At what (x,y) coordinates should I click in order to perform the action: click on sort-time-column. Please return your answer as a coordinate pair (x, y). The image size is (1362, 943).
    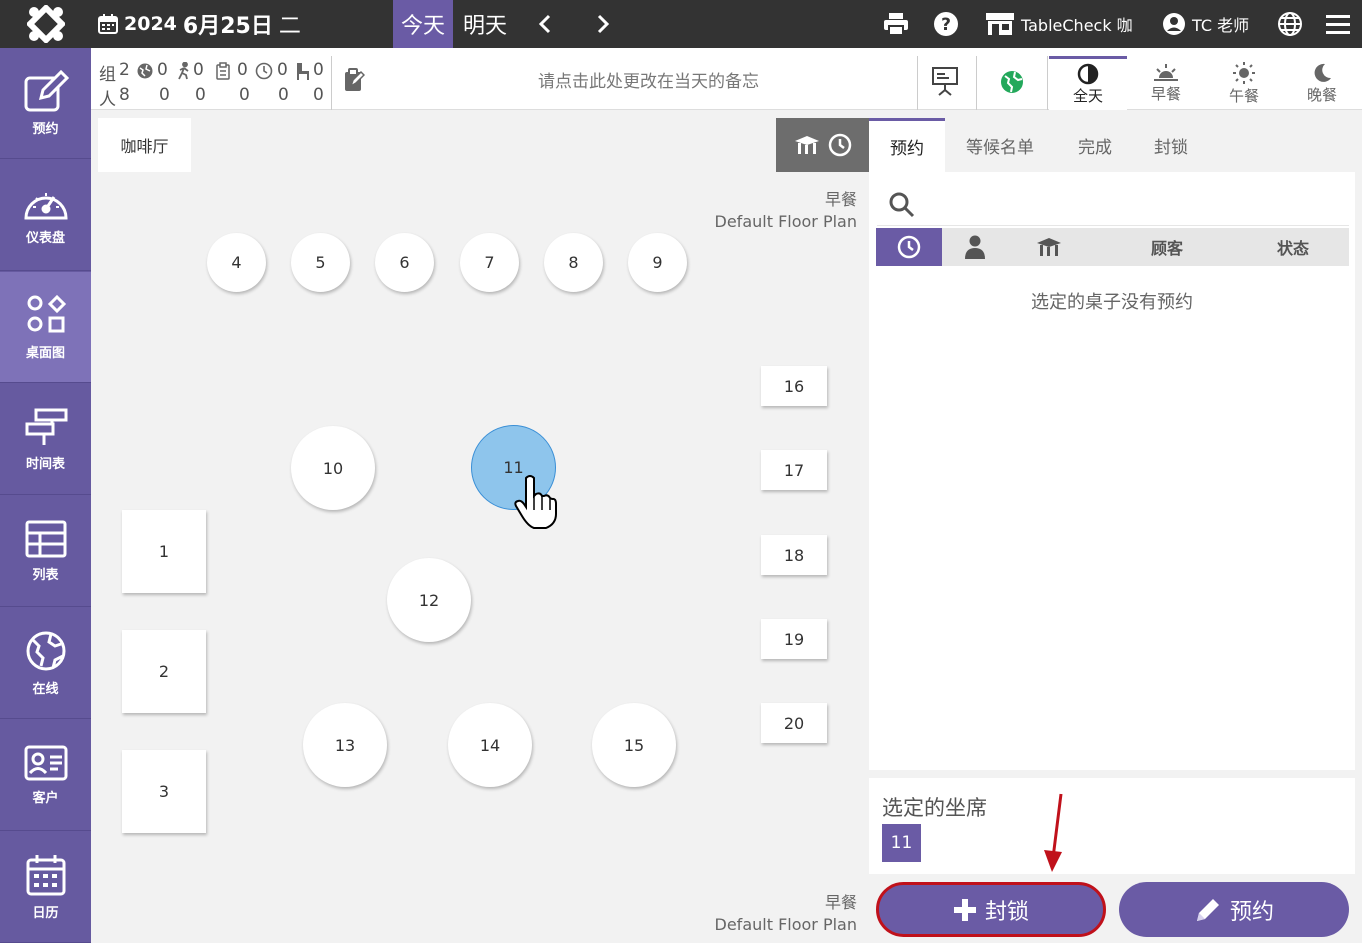
    Looking at the image, I should click on (909, 247).